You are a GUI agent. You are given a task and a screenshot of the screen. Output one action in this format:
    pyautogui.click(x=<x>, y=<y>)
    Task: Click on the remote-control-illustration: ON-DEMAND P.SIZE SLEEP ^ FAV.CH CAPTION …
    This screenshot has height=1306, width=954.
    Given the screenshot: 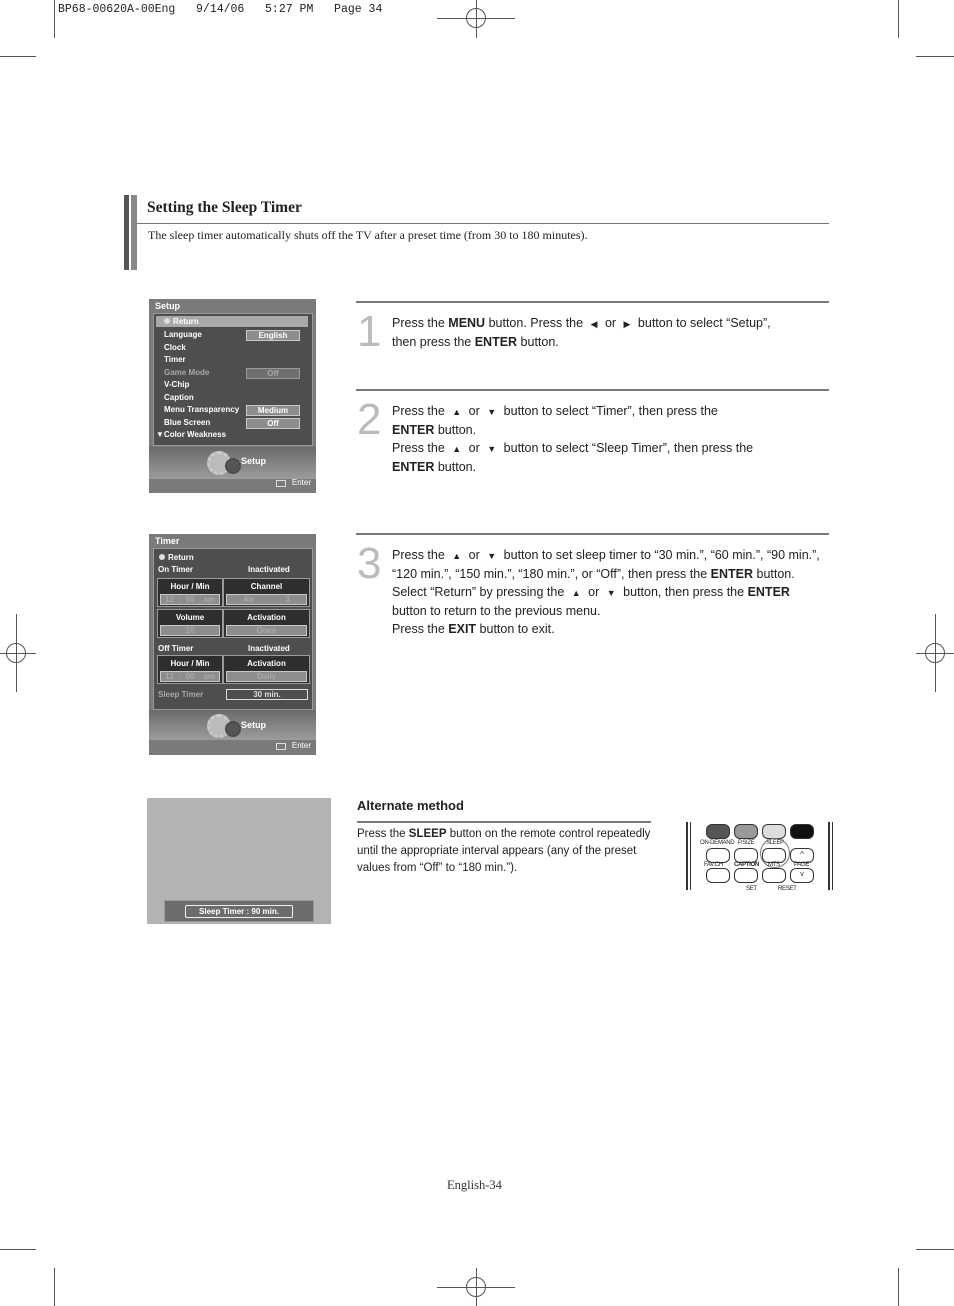 What is the action you would take?
    pyautogui.click(x=760, y=856)
    